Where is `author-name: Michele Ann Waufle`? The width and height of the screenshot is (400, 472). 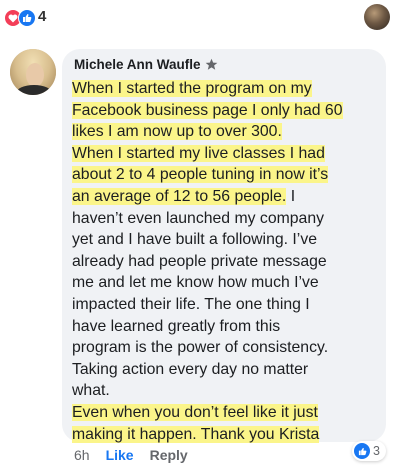
author-name: Michele Ann Waufle is located at coordinates (137, 64).